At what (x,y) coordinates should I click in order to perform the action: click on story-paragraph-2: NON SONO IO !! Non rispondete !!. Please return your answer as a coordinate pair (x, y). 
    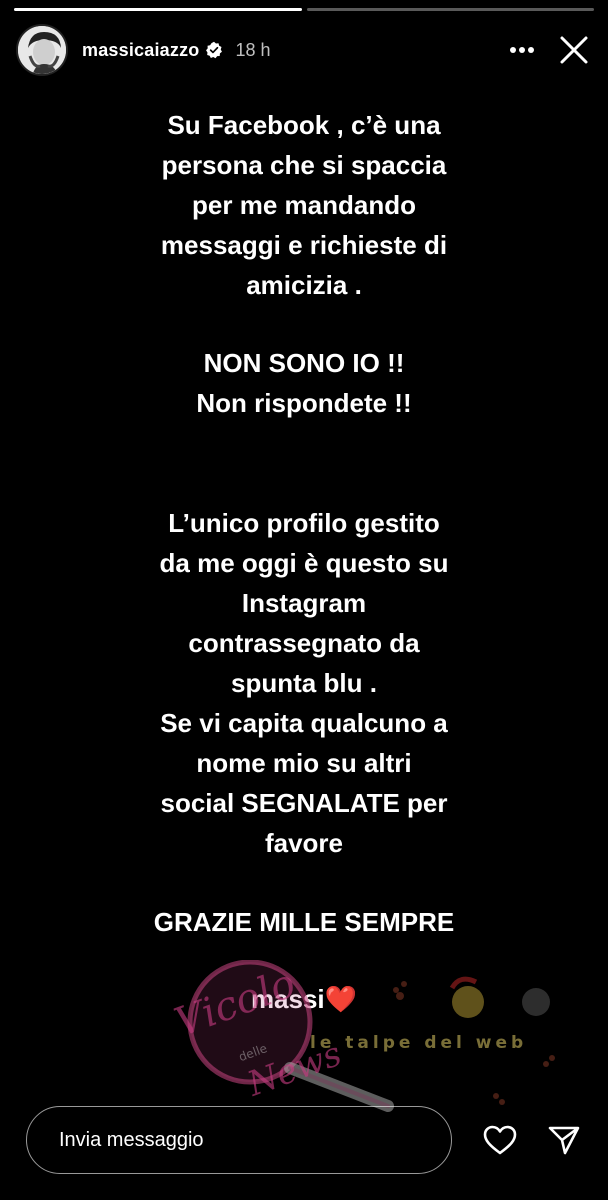
    Looking at the image, I should click on (304, 383).